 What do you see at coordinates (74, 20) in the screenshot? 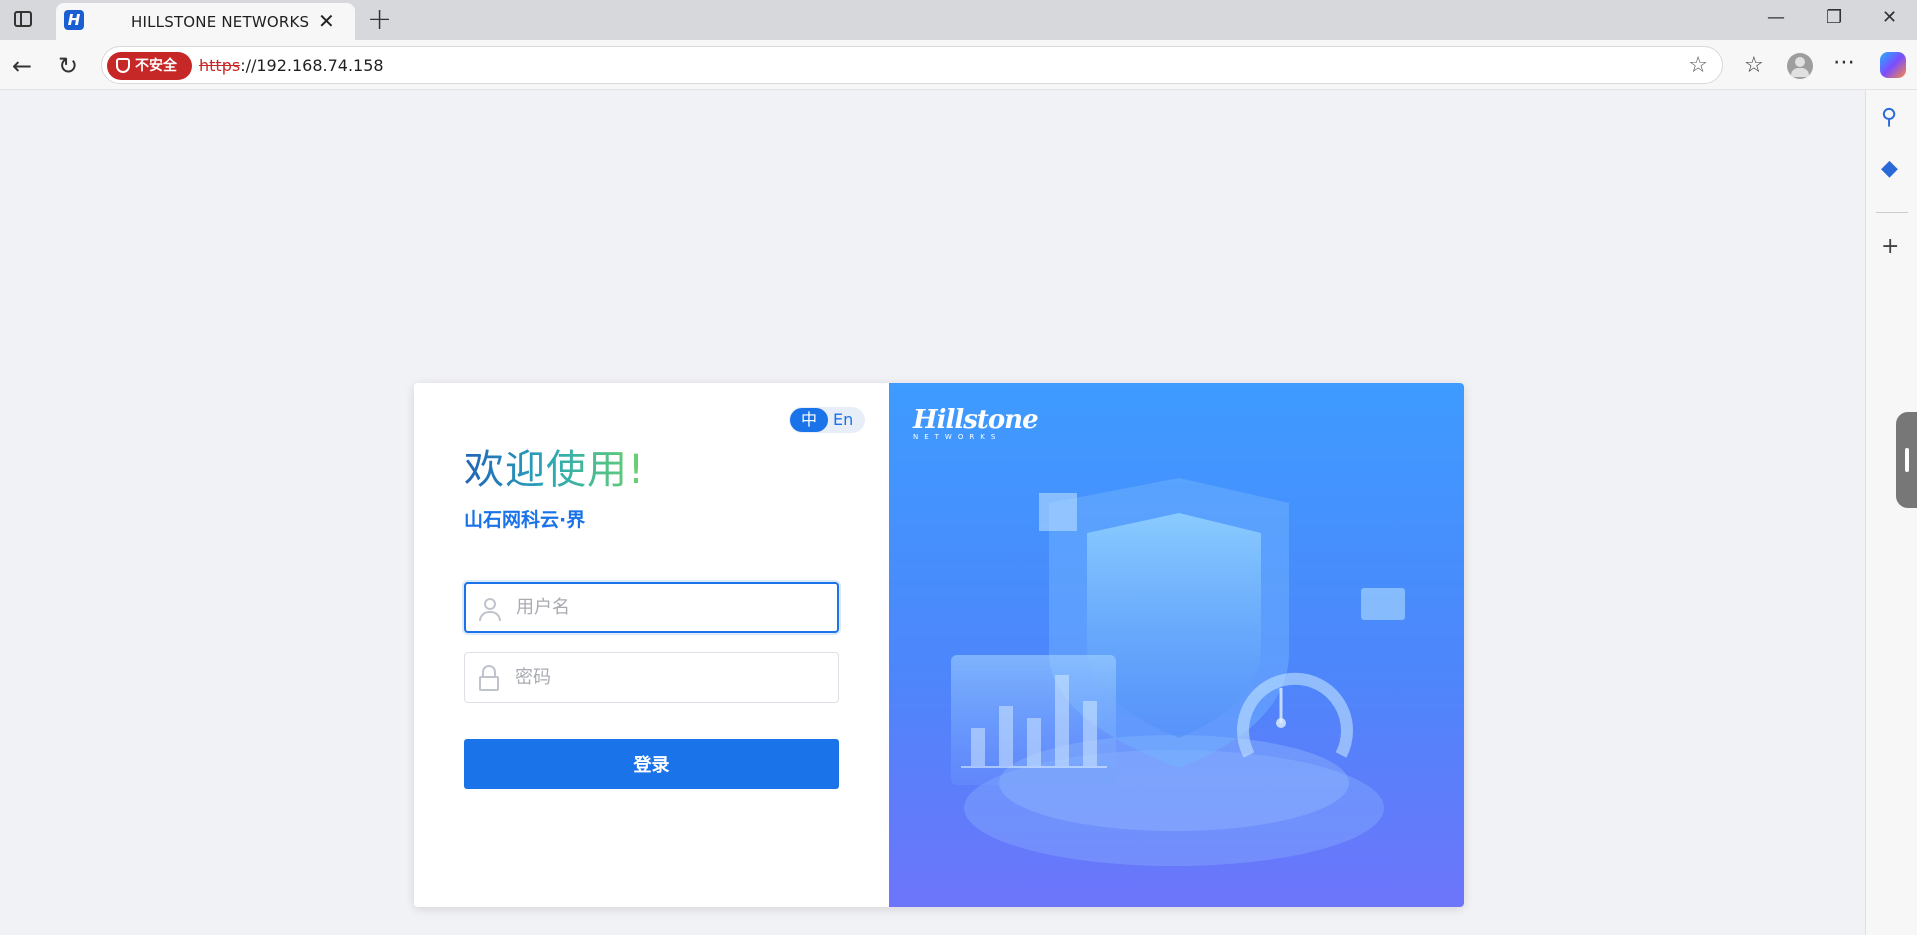
I see `hillstone-favicon-icon: H` at bounding box center [74, 20].